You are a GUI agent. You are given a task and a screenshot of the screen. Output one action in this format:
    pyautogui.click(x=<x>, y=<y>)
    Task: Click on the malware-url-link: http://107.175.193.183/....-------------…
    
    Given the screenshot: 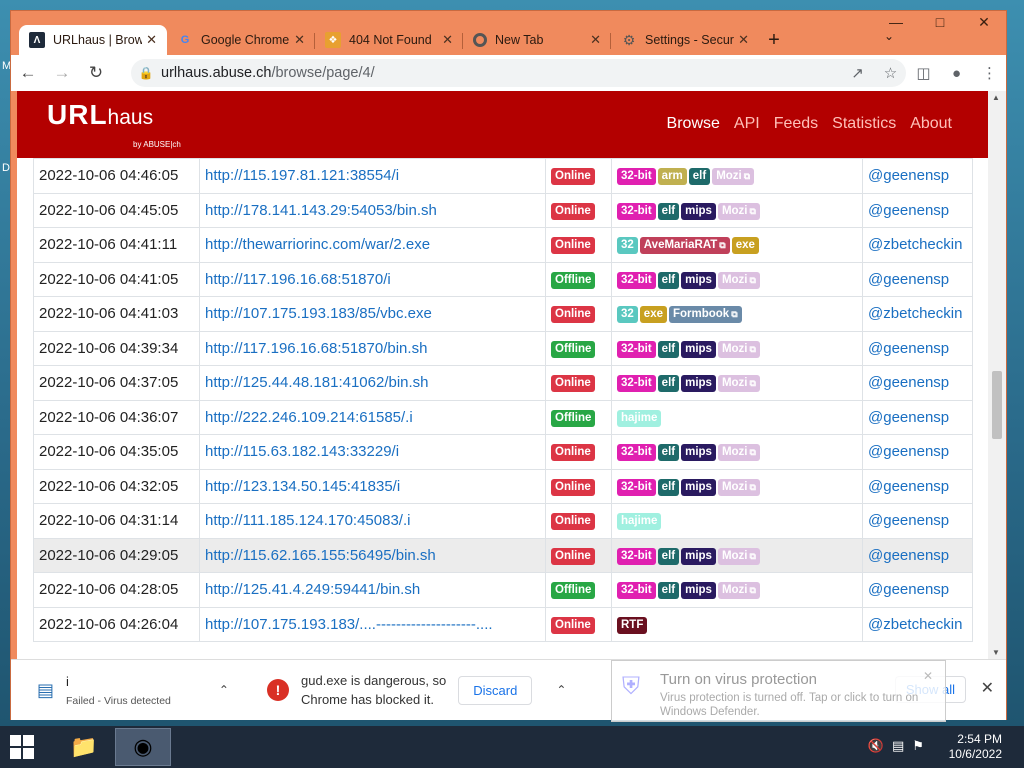 What is the action you would take?
    pyautogui.click(x=372, y=624)
    